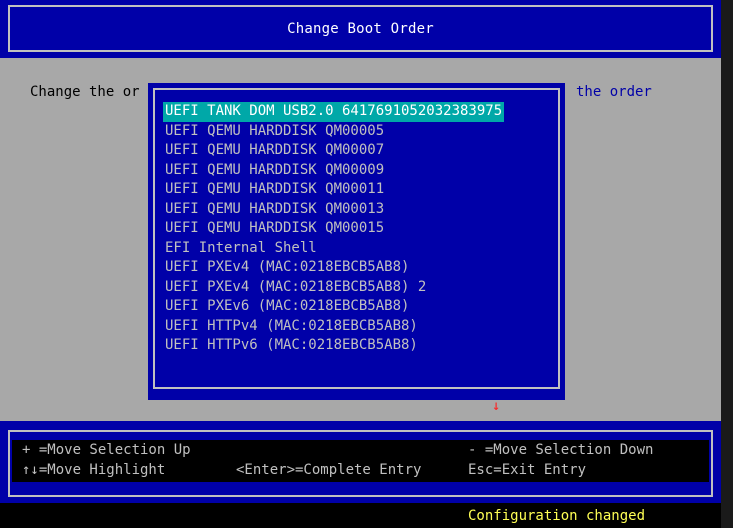 The height and width of the screenshot is (528, 733). I want to click on boot-option-item: UEFI QEMU HARDDISK QM00015, so click(274, 229).